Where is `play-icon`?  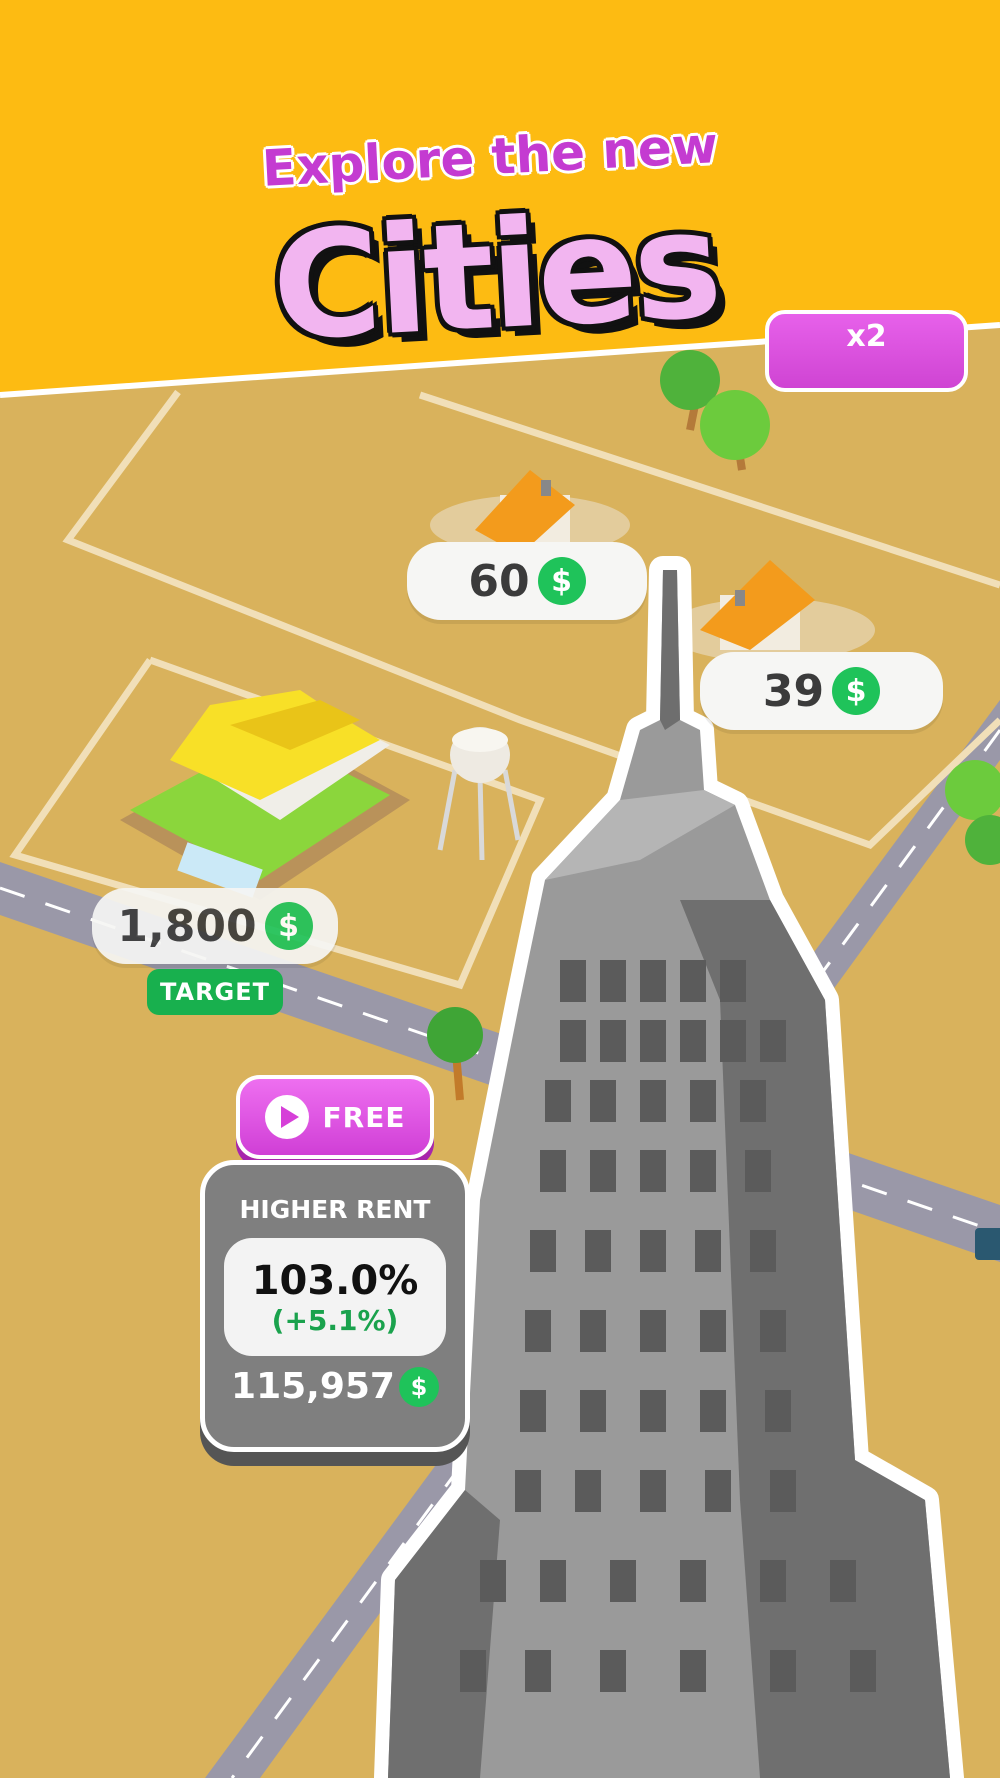
play-icon is located at coordinates (286, 1117).